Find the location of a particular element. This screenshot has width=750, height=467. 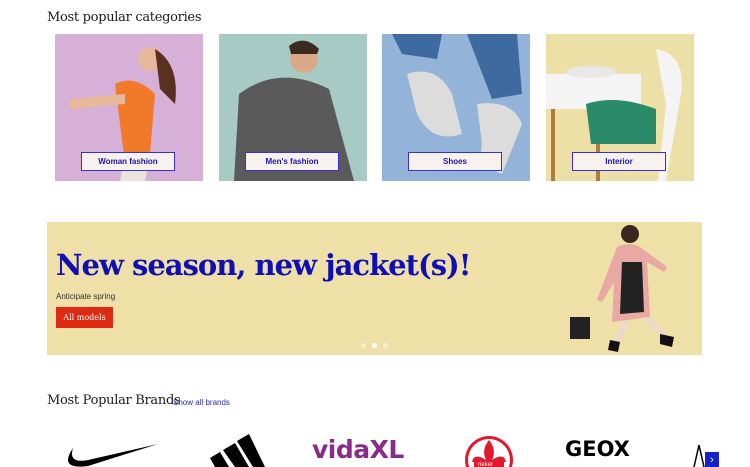

vidaxl-logo-text: vidaXL is located at coordinates (358, 449).